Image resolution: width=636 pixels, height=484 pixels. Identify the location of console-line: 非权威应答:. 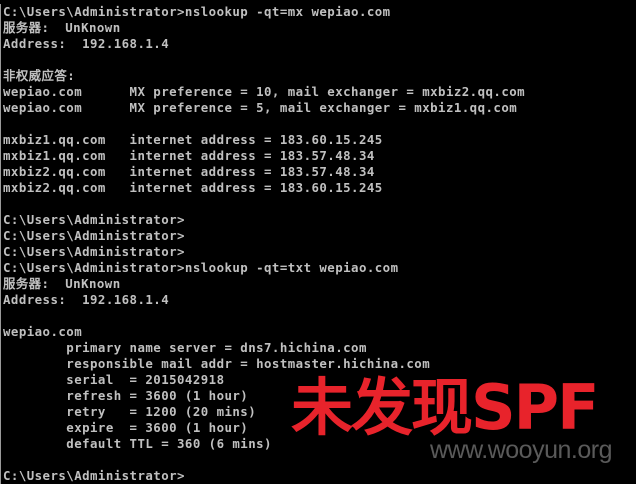
(39, 75).